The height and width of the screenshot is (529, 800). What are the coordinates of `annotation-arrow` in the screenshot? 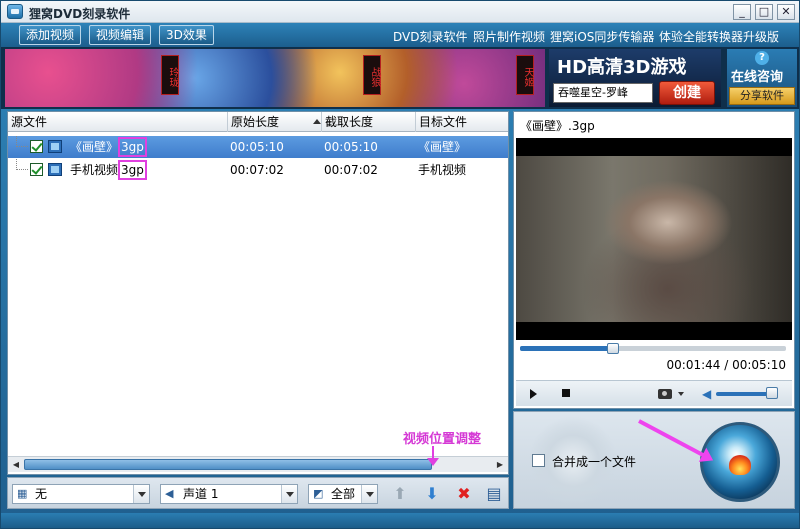 It's located at (433, 456).